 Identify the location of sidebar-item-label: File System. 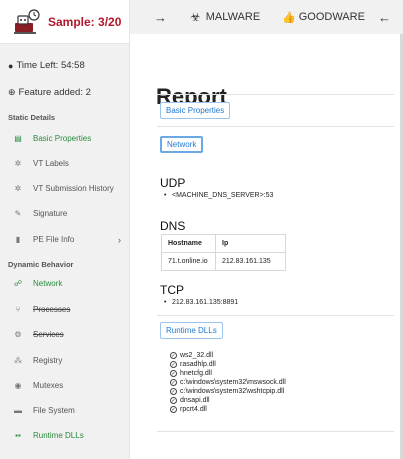
(54, 410).